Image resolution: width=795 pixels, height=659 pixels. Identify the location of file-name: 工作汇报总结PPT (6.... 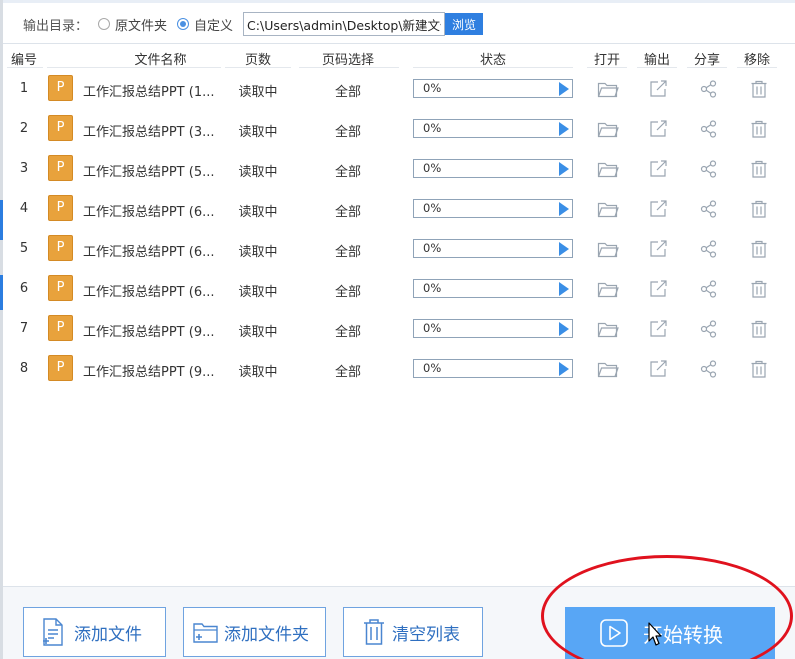
(149, 212).